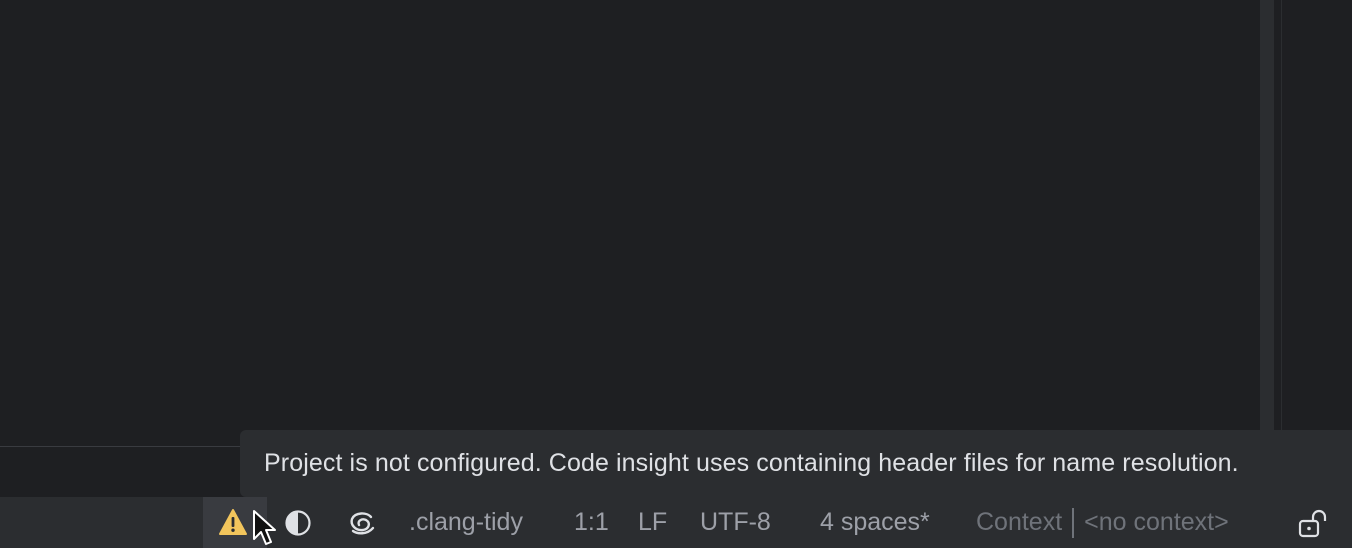 The height and width of the screenshot is (548, 1352). I want to click on caret-position-widget: 1:1, so click(591, 522).